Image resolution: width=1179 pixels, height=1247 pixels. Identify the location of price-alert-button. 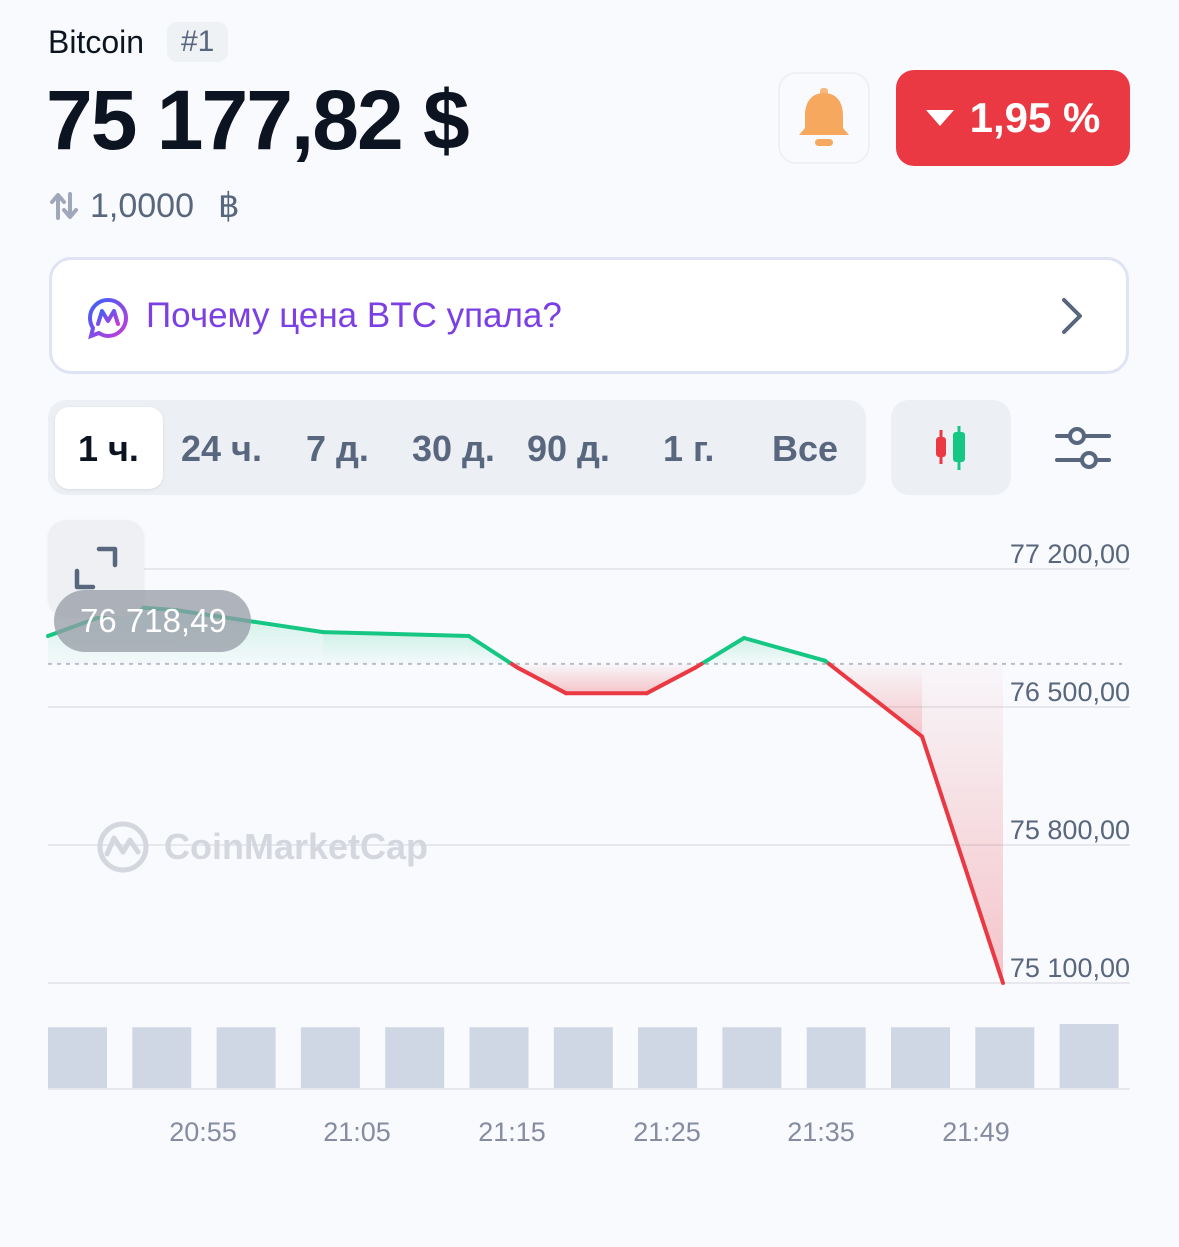
(824, 118).